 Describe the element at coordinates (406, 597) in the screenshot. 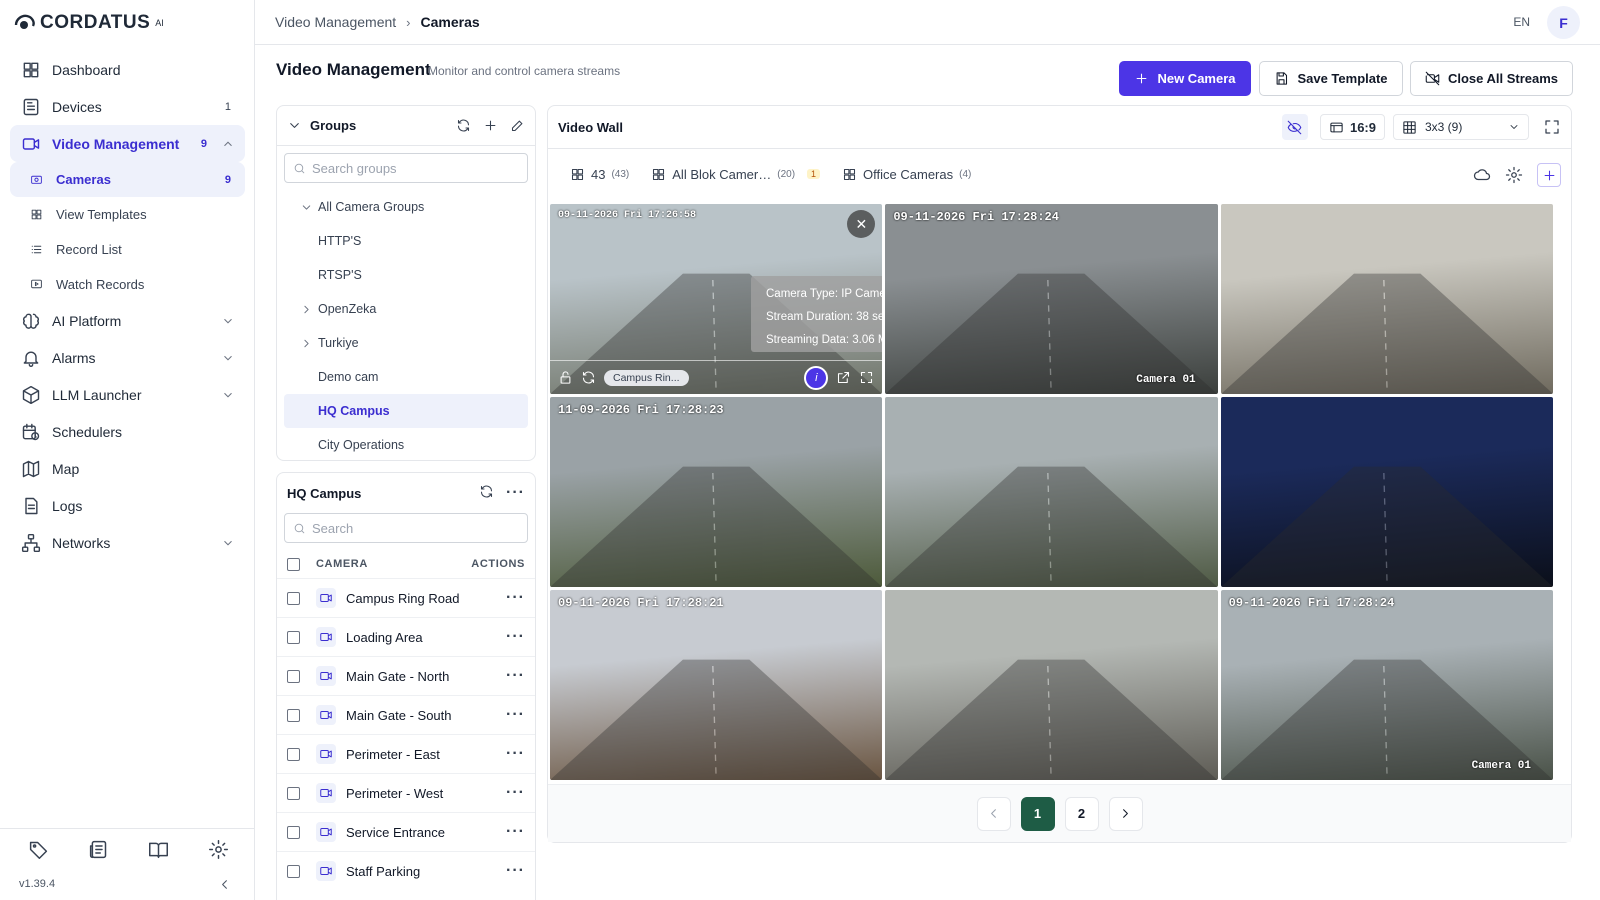

I see `camera-row: Campus Ring Road ···` at that location.